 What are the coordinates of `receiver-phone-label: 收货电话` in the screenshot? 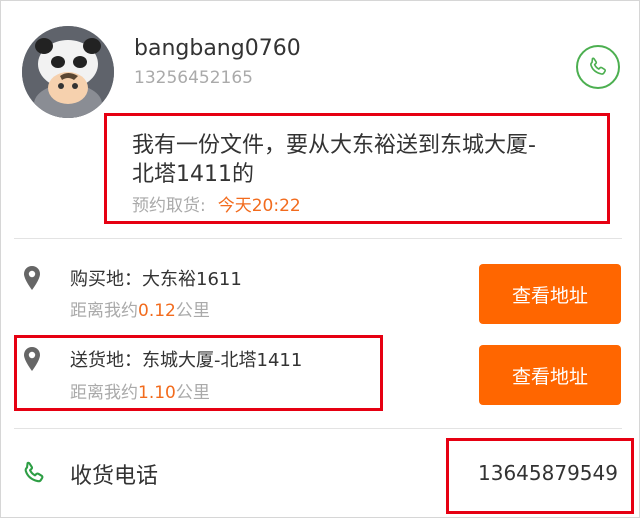 It's located at (114, 476).